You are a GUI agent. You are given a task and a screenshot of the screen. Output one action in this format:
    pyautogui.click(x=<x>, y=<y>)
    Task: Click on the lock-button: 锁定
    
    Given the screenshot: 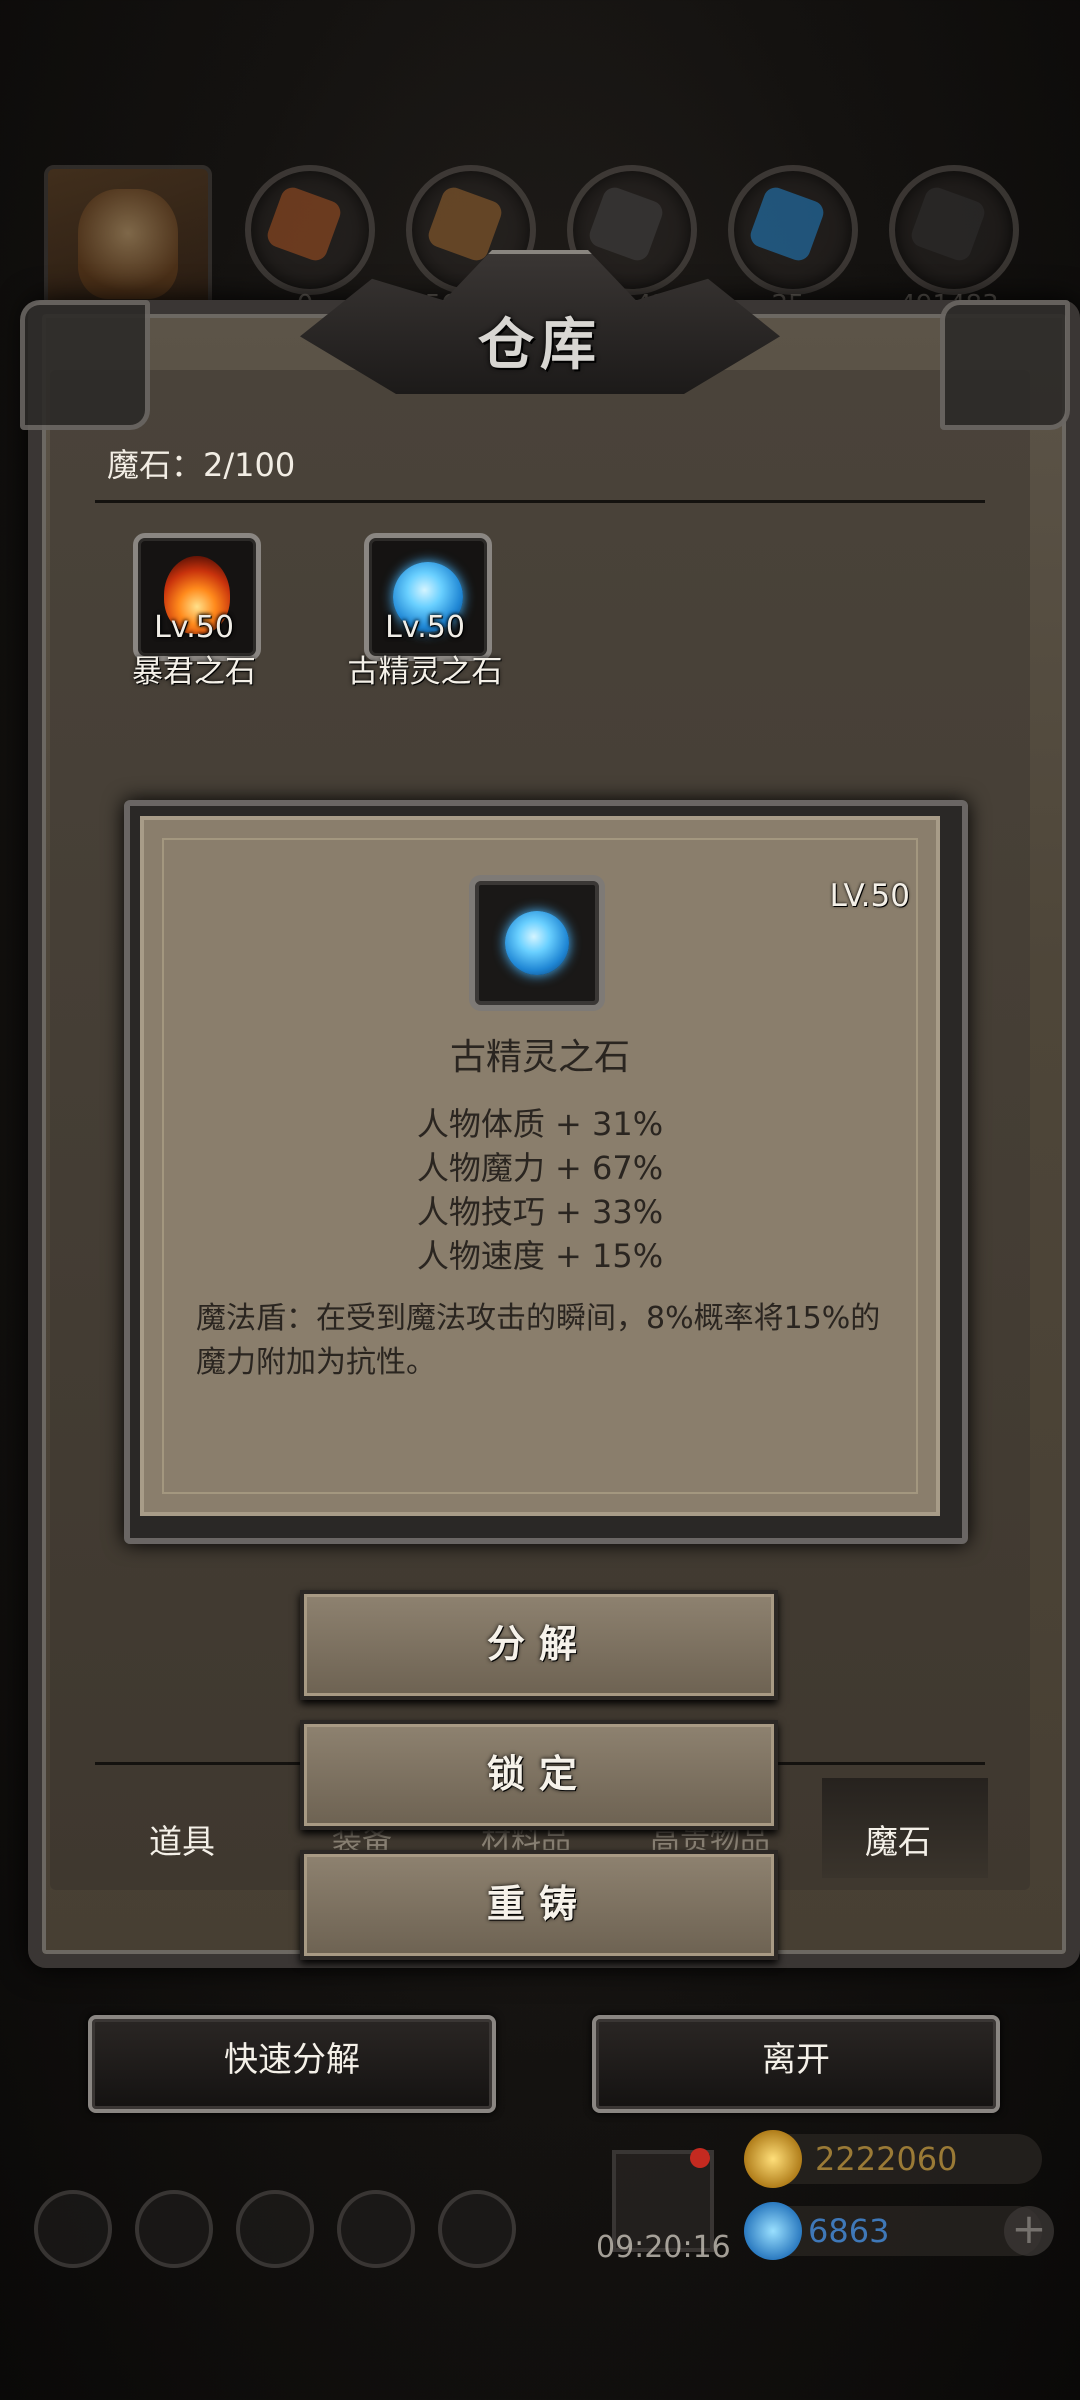 What is the action you would take?
    pyautogui.click(x=539, y=1775)
    